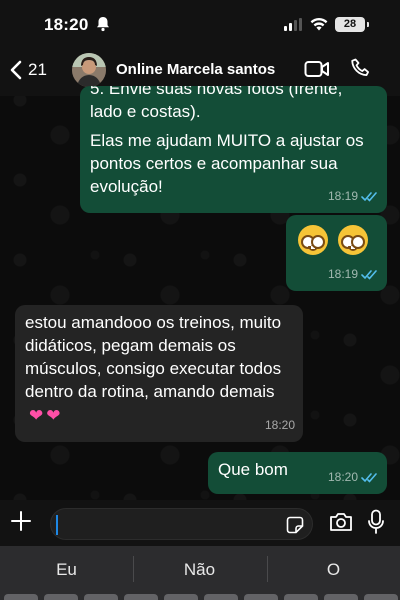 Image resolution: width=400 pixels, height=600 pixels. I want to click on avatar, so click(89, 70).